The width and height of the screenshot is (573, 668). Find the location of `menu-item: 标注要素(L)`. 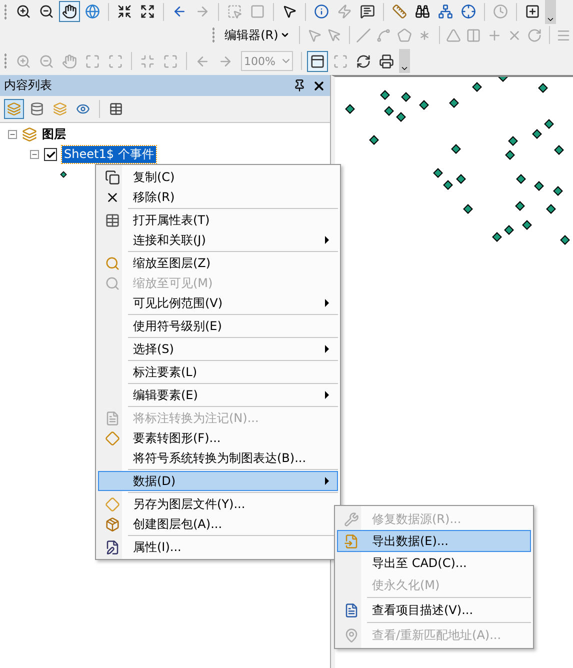

menu-item: 标注要素(L) is located at coordinates (218, 372).